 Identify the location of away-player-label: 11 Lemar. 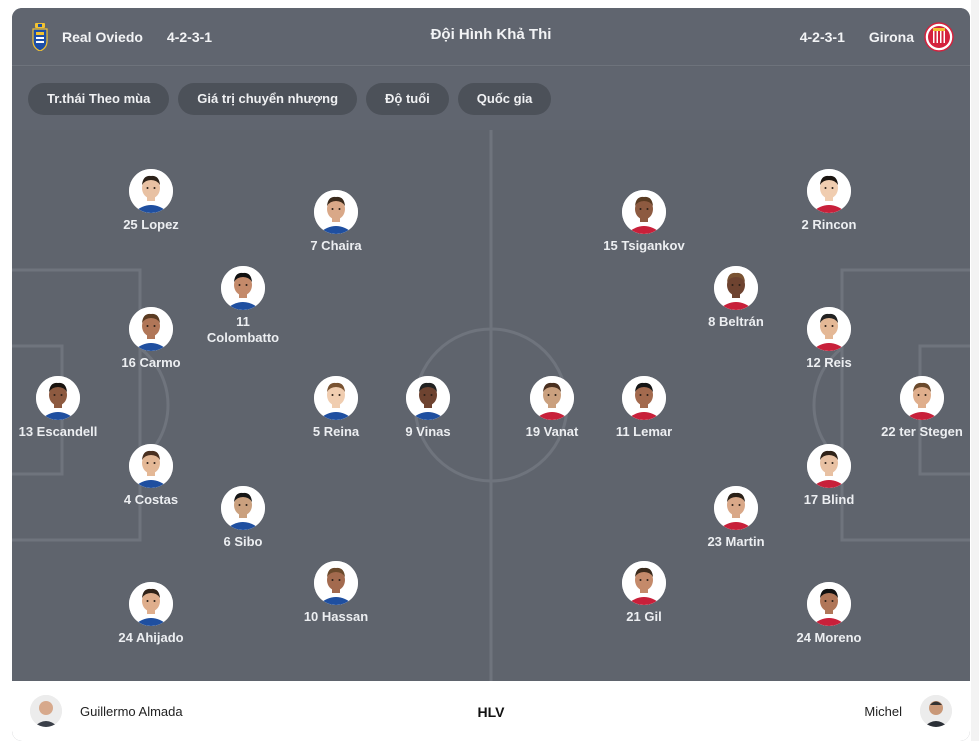
(644, 431).